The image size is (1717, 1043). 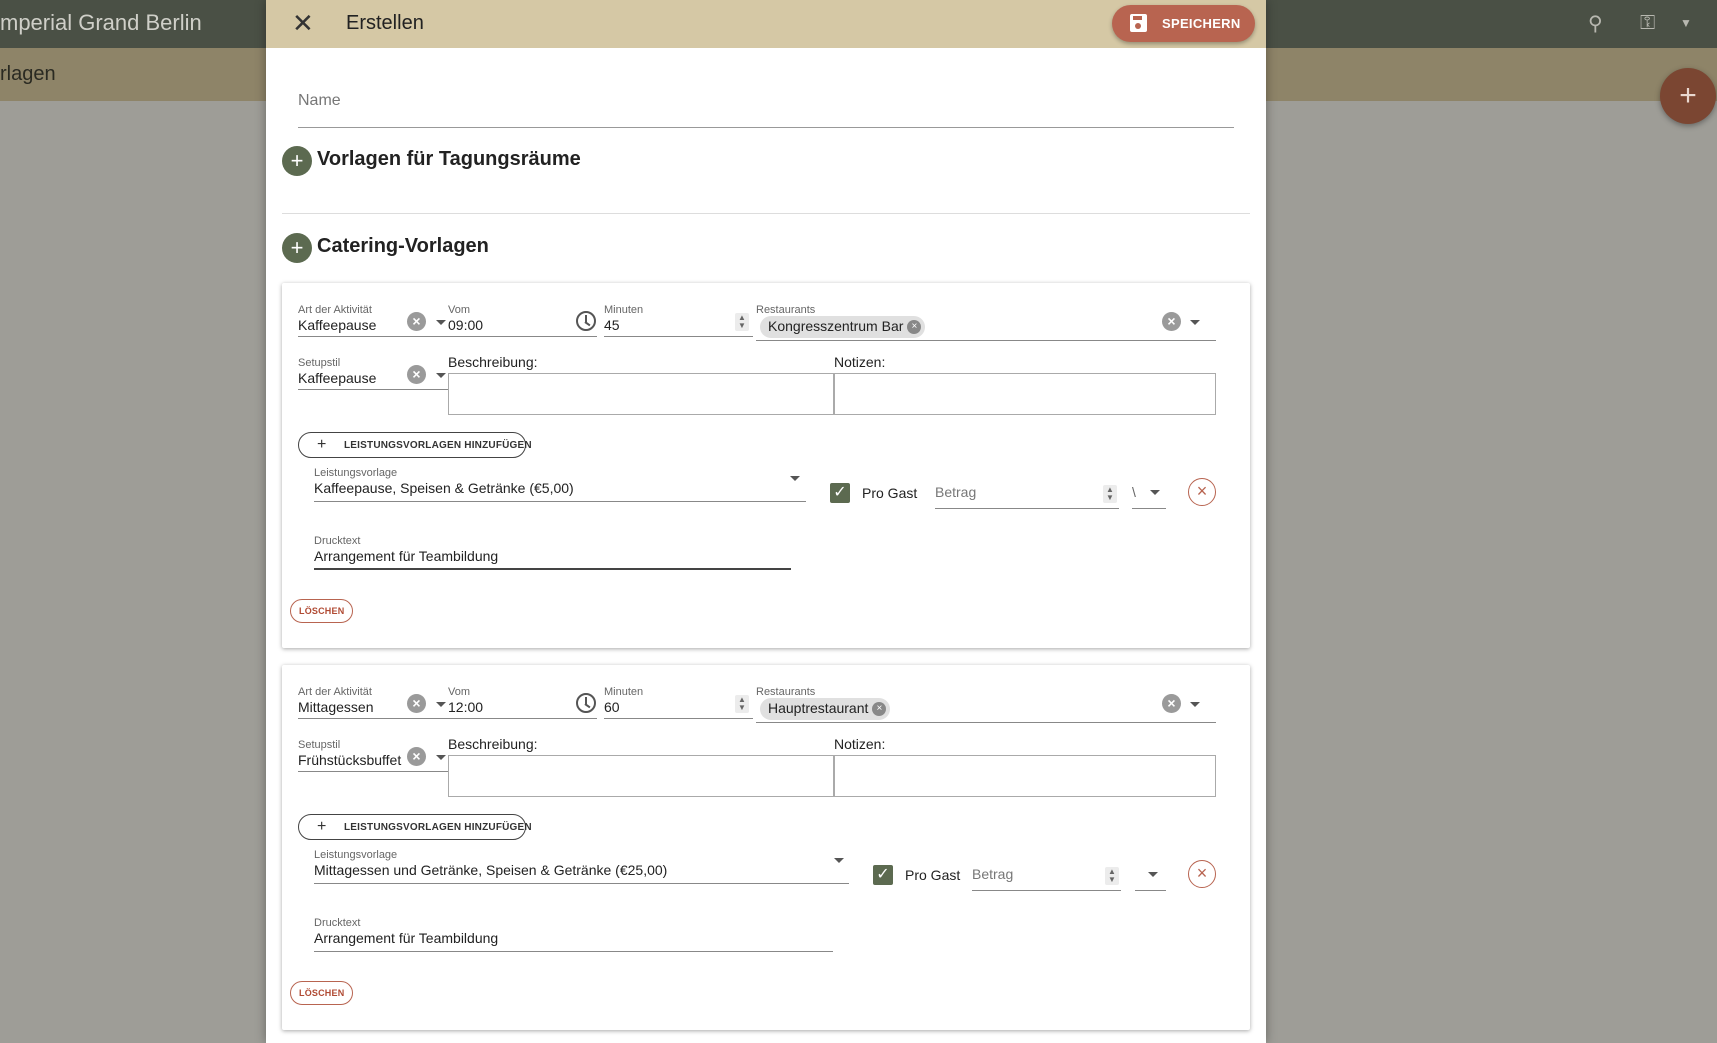 What do you see at coordinates (1138, 23) in the screenshot?
I see `save-icon` at bounding box center [1138, 23].